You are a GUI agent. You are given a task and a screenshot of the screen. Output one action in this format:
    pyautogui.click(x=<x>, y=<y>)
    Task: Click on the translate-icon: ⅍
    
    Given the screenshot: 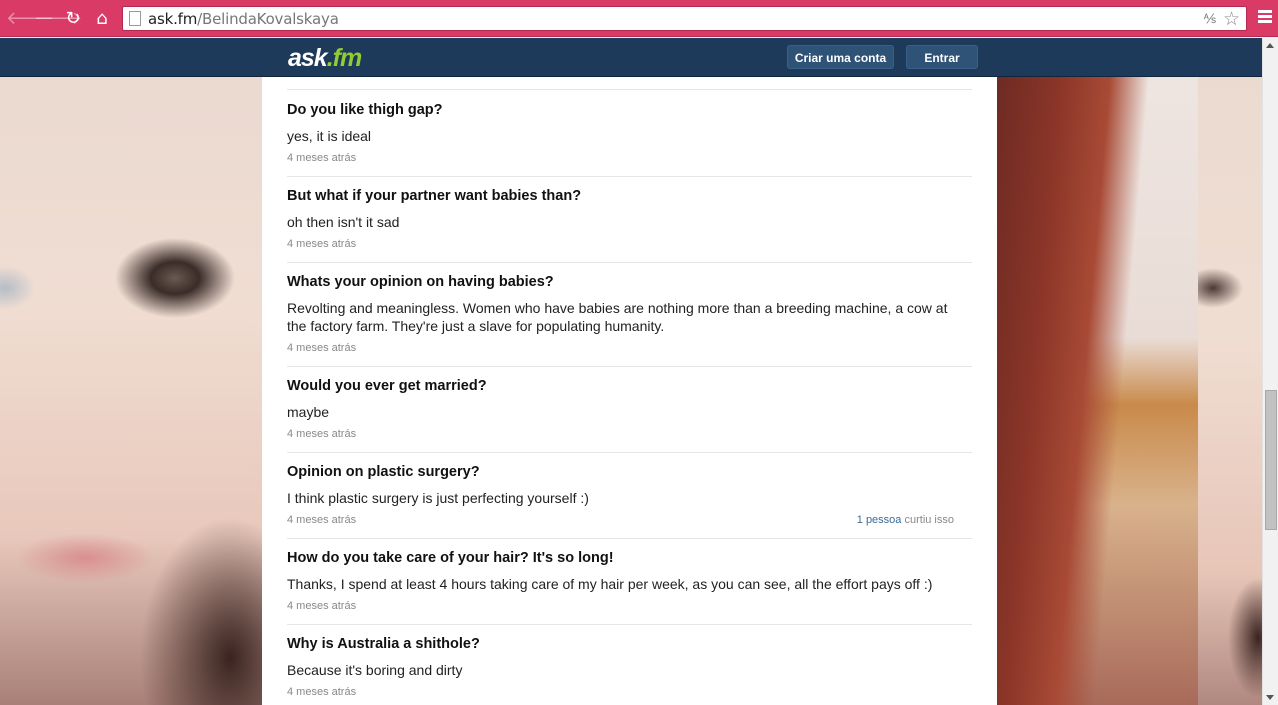 What is the action you would take?
    pyautogui.click(x=1210, y=18)
    